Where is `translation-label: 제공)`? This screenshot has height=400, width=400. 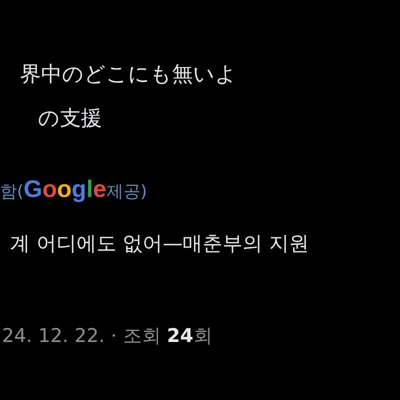 translation-label: 제공) is located at coordinates (126, 192).